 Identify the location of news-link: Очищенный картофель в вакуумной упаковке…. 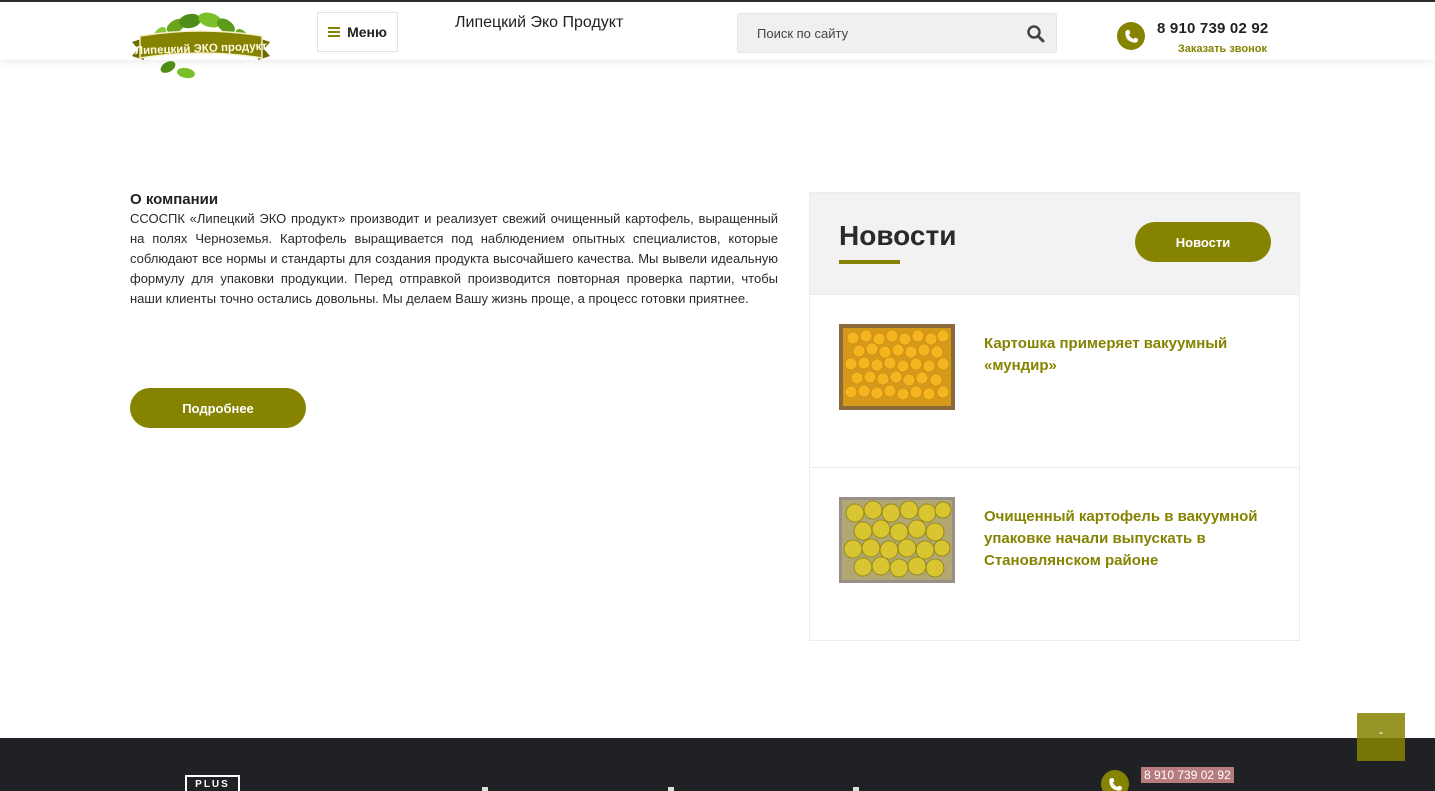
(1129, 539).